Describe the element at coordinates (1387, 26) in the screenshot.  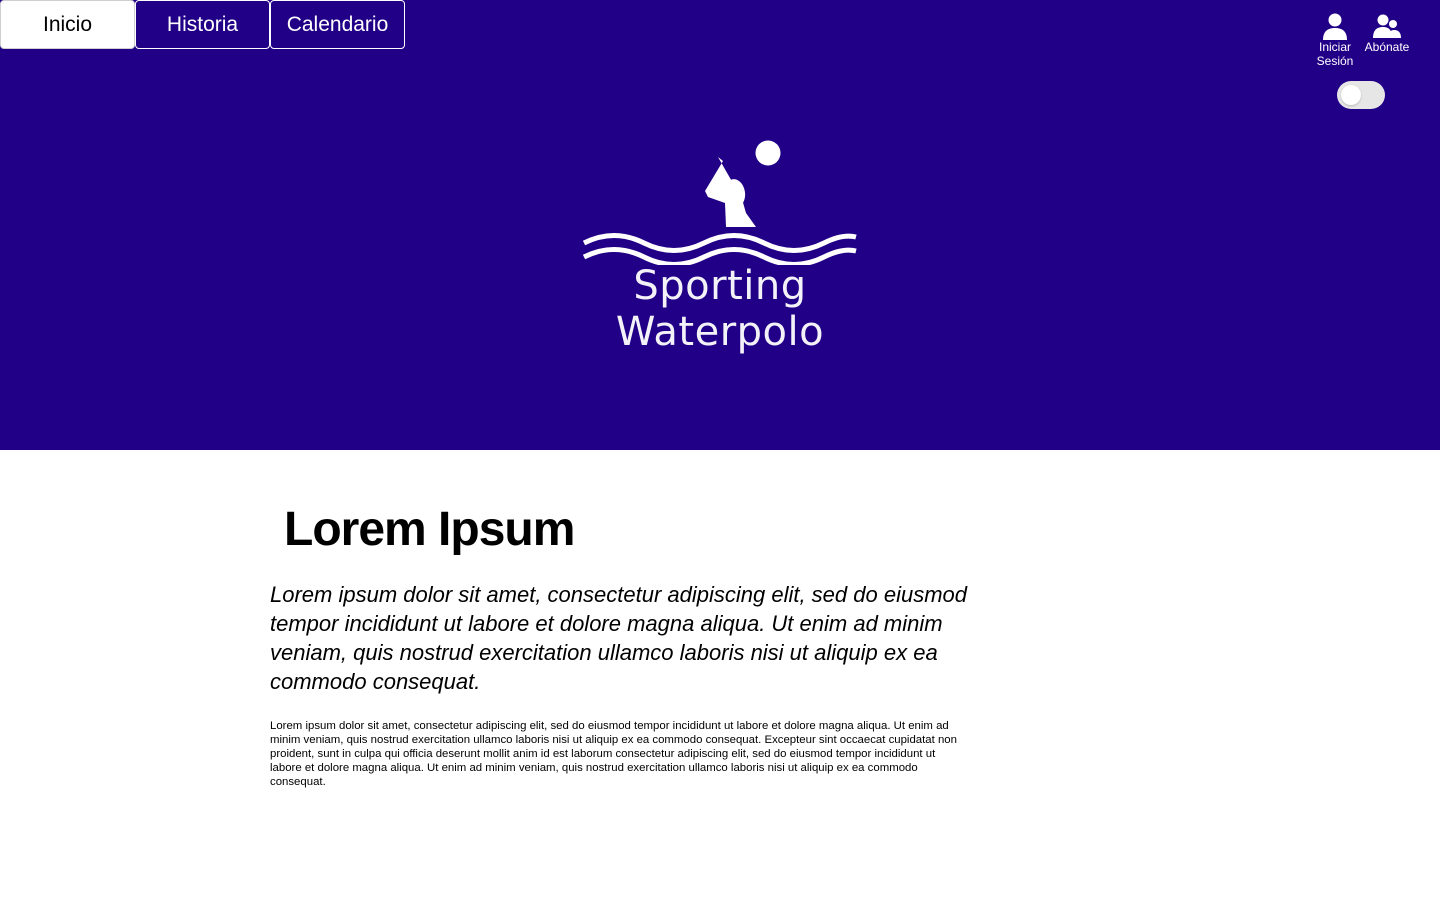
I see `users-icon` at that location.